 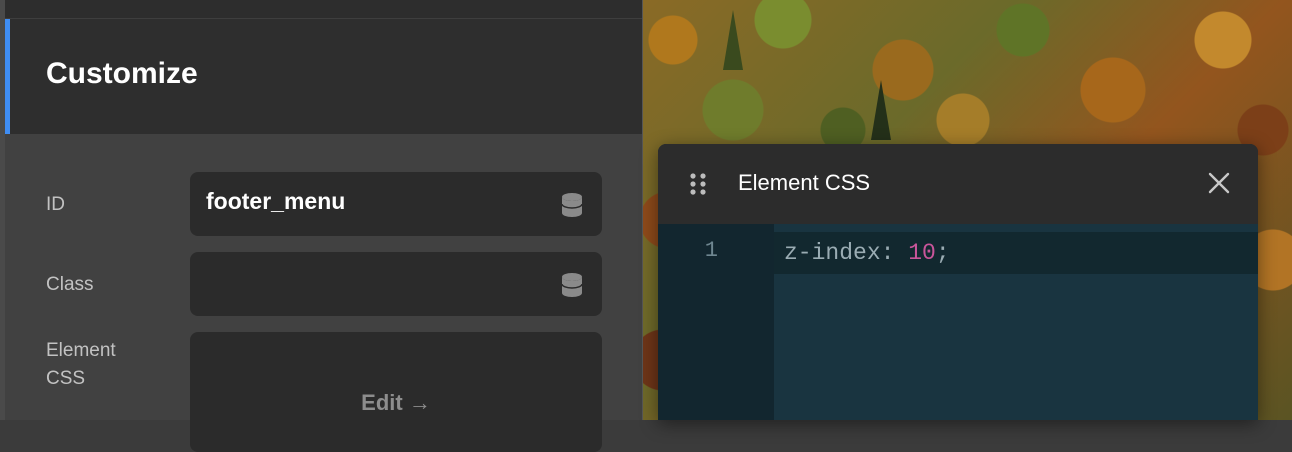 I want to click on code-line: z-index: 10;, so click(x=867, y=253).